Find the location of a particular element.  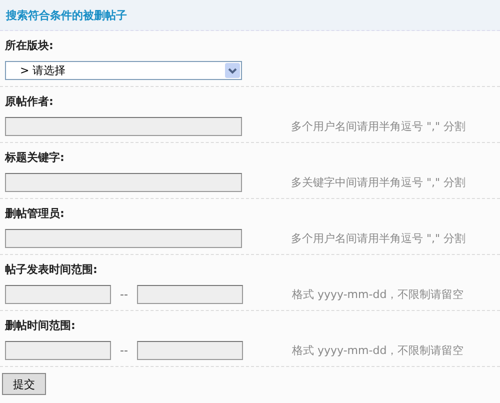

field-hint: 多关键字中间请用半角逗号 "," 分割 is located at coordinates (378, 182).